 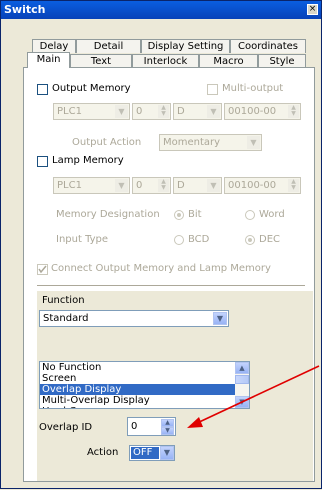 What do you see at coordinates (48, 60) in the screenshot?
I see `tab-main: Main` at bounding box center [48, 60].